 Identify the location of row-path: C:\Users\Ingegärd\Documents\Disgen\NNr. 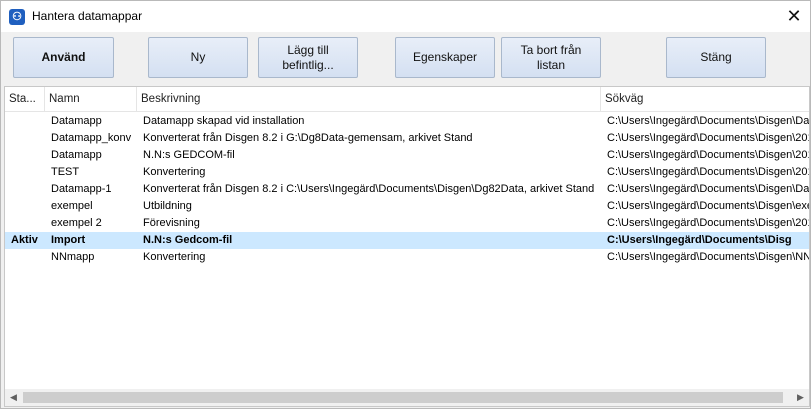
(708, 257).